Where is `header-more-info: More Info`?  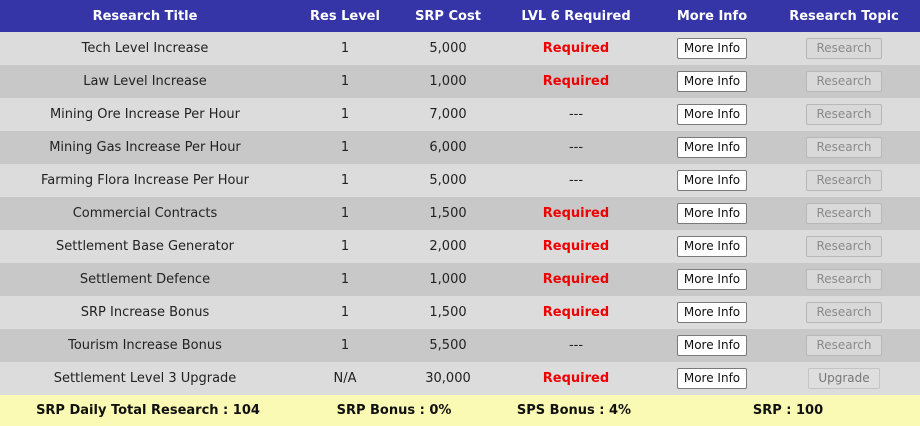 header-more-info: More Info is located at coordinates (712, 16).